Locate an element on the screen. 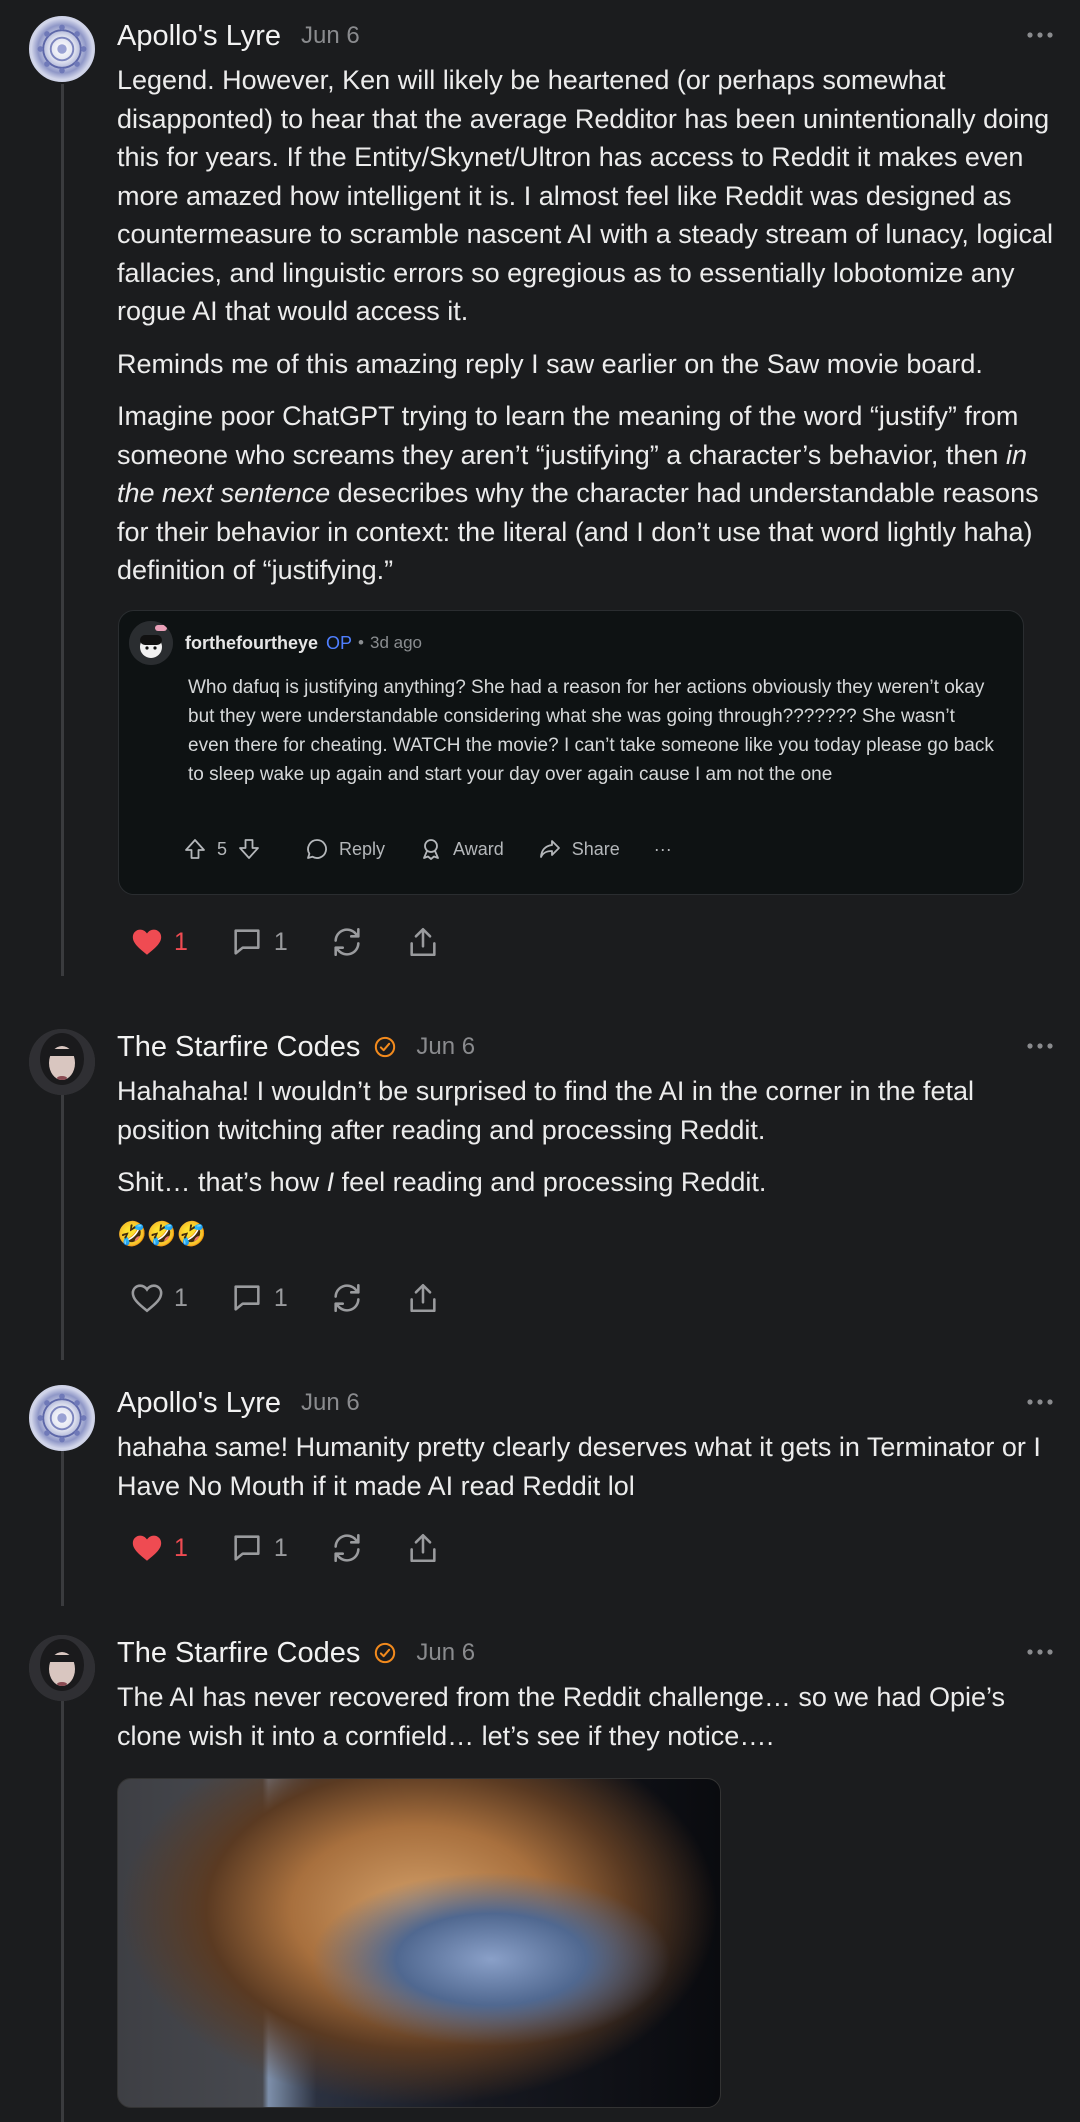 This screenshot has height=2122, width=1080. portrait-avatar-image is located at coordinates (62, 1668).